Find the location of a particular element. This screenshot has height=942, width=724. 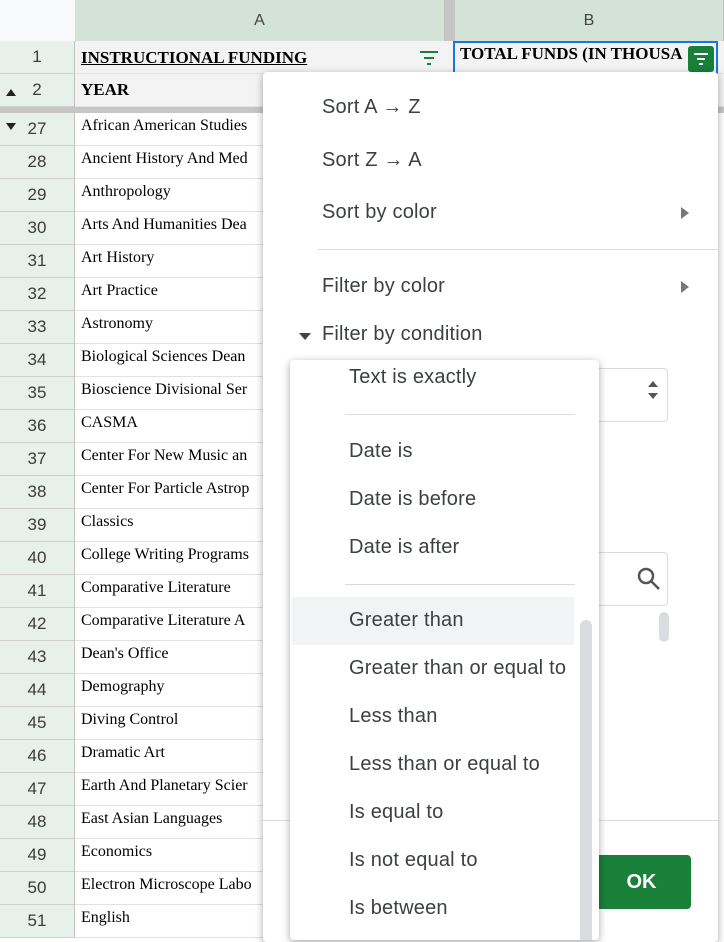

row-number: 45 is located at coordinates (37, 723).